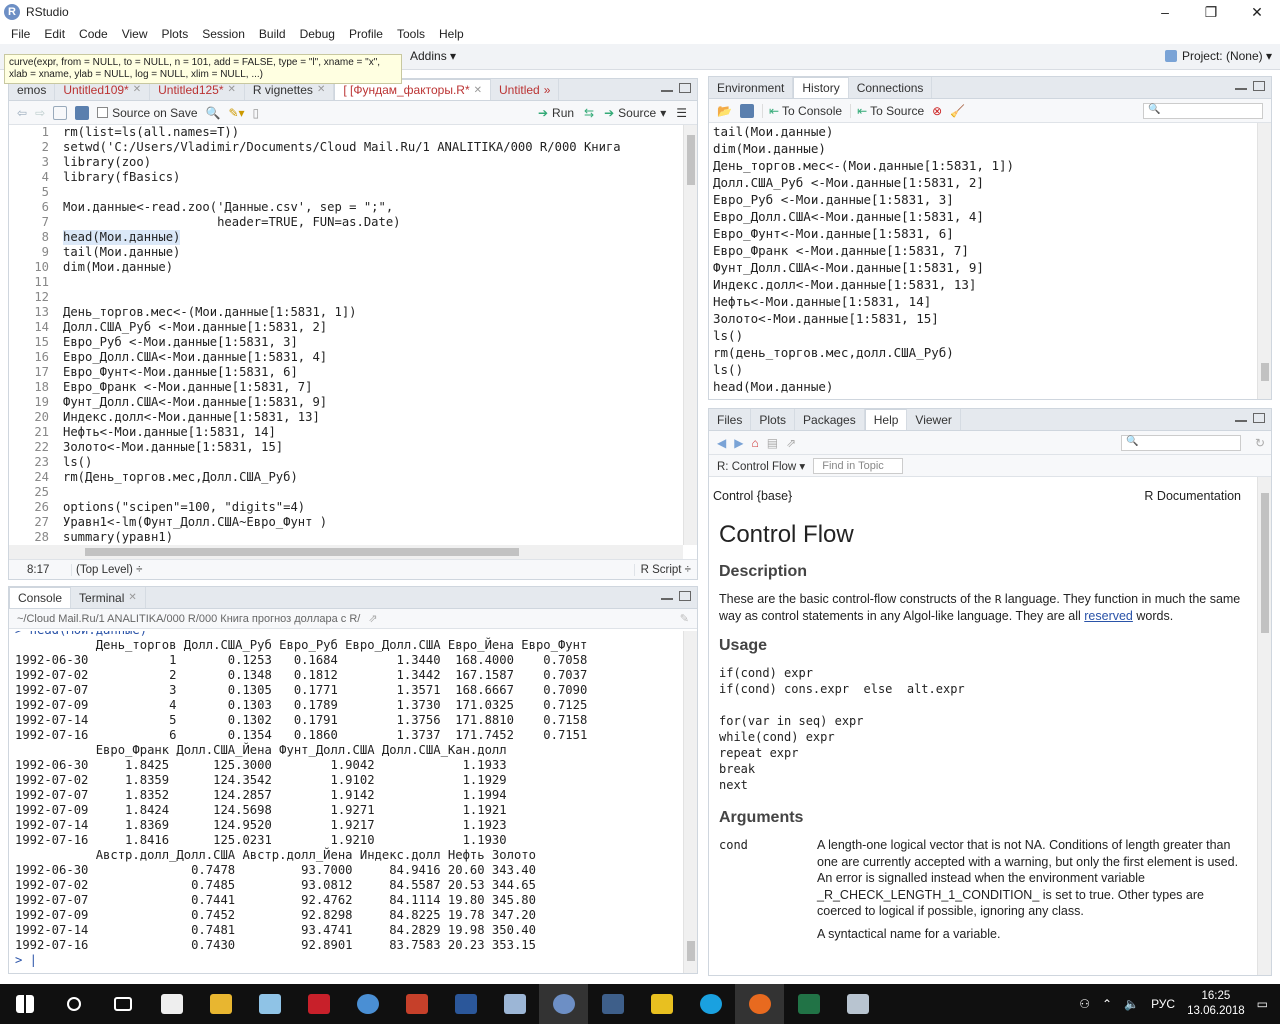 Image resolution: width=1280 pixels, height=1024 pixels. Describe the element at coordinates (681, 113) in the screenshot. I see `outline-icon: ☰` at that location.